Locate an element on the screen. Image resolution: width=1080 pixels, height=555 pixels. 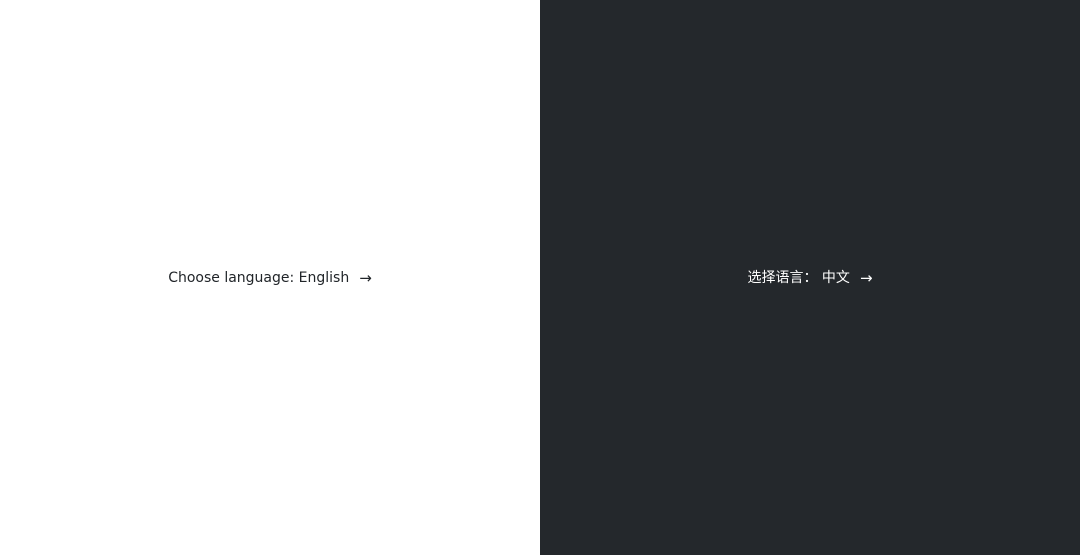
choose-chinese-link: 选择语言： 中文 → is located at coordinates (809, 278).